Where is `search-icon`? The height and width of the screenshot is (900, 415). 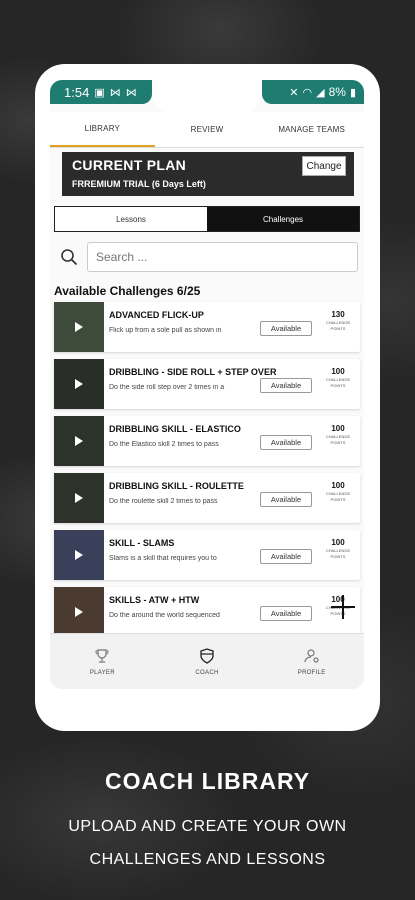
search-icon is located at coordinates (69, 257).